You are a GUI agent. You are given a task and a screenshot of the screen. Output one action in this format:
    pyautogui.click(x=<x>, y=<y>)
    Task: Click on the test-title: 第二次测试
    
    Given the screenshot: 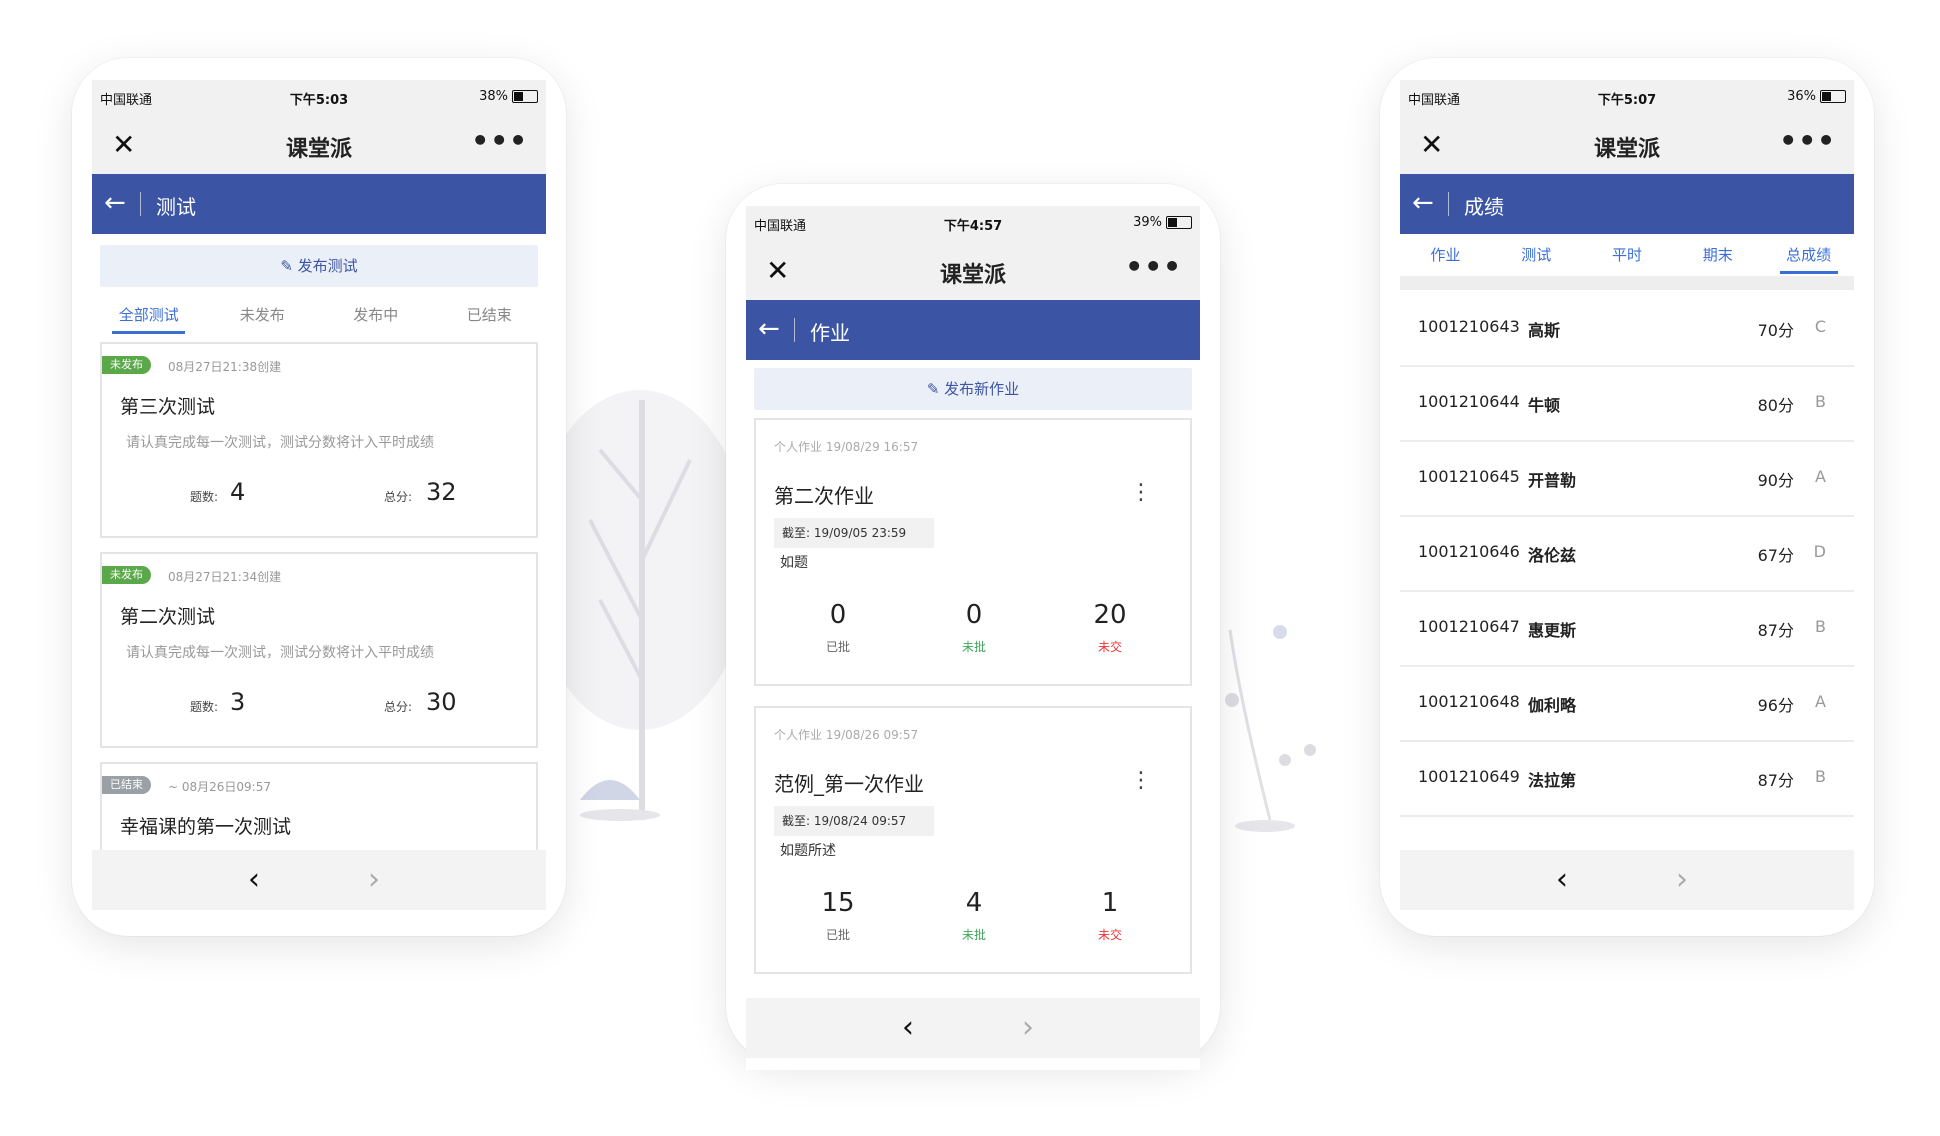 What is the action you would take?
    pyautogui.click(x=168, y=617)
    